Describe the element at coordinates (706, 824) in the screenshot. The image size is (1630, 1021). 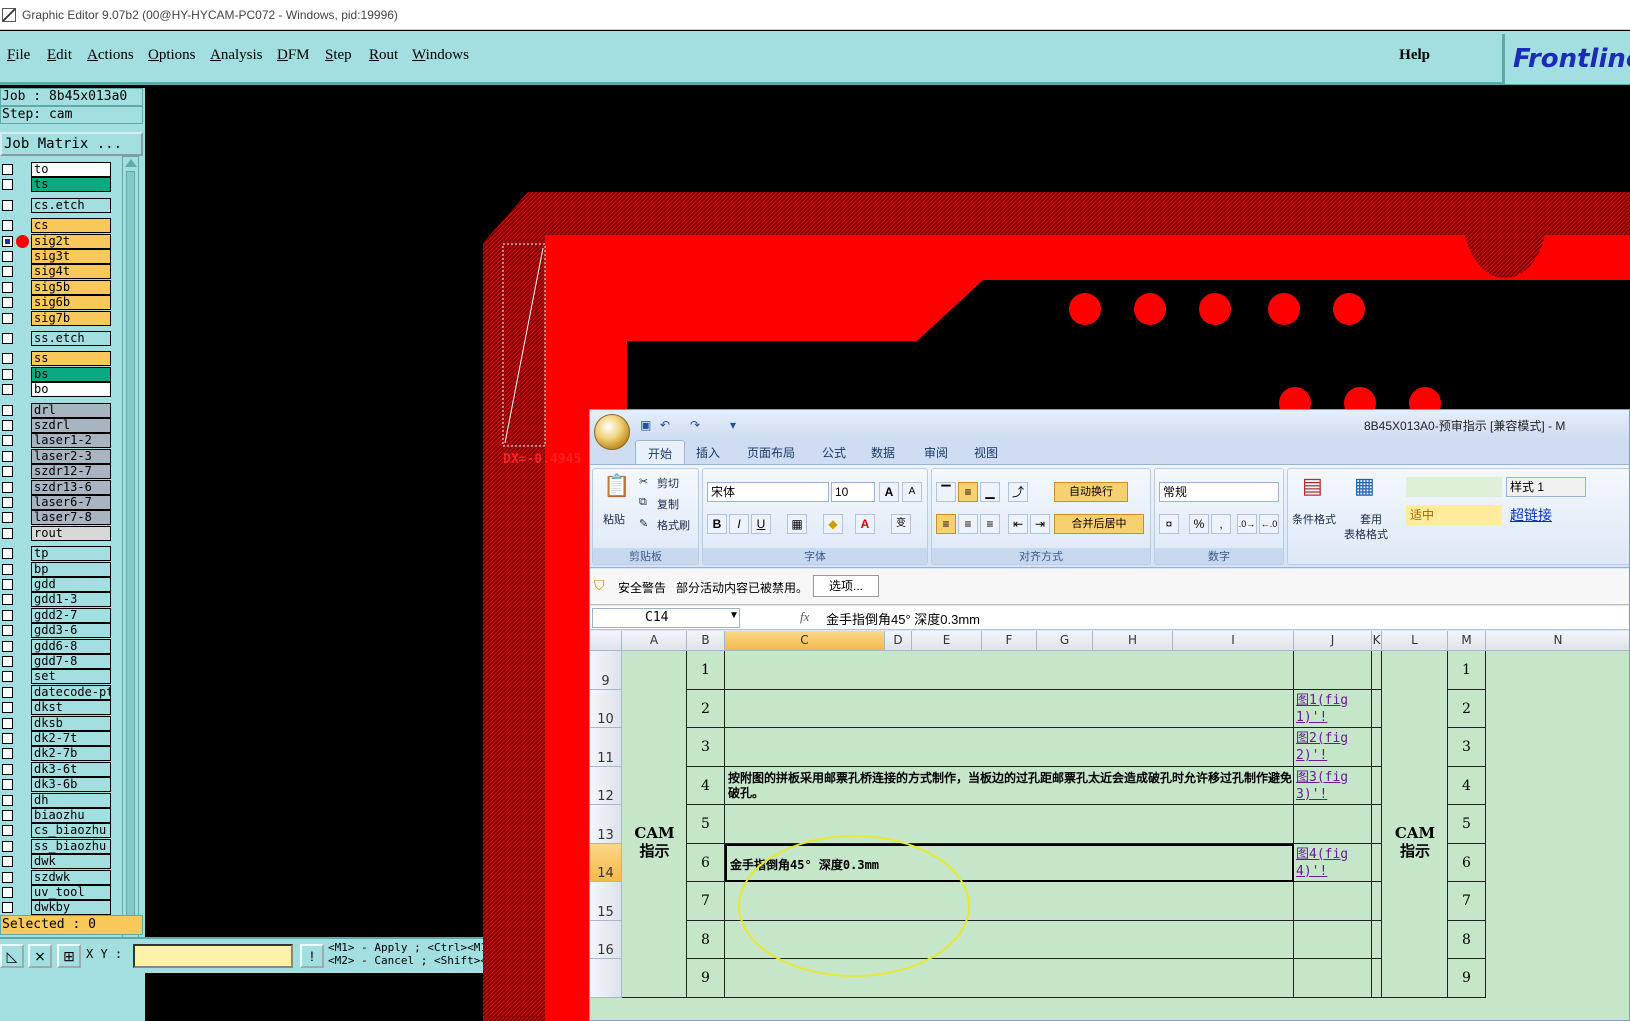
I see `item-number-cell: 5` at that location.